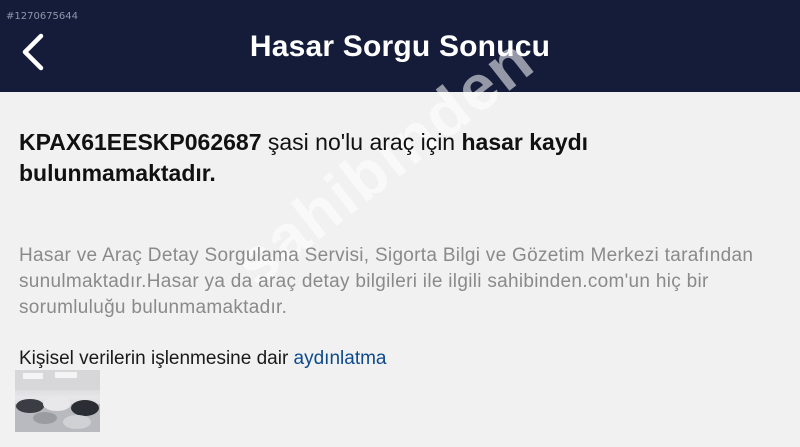 The height and width of the screenshot is (447, 800). Describe the element at coordinates (156, 358) in the screenshot. I see `consent-text: Kişisel verilerin işlenmesine dair` at that location.